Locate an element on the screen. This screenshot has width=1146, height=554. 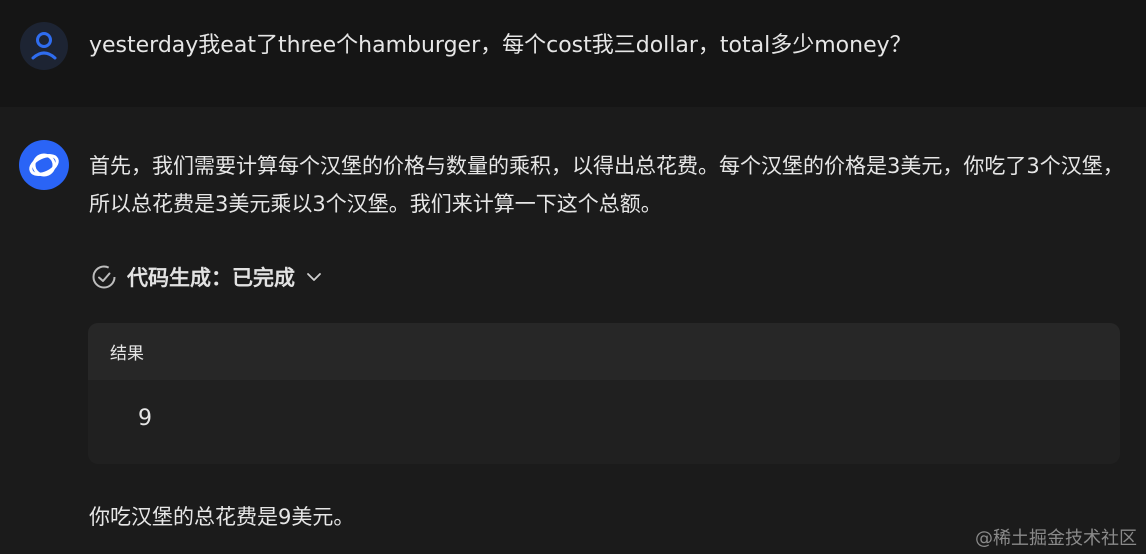
chevron-down-icon is located at coordinates (314, 277).